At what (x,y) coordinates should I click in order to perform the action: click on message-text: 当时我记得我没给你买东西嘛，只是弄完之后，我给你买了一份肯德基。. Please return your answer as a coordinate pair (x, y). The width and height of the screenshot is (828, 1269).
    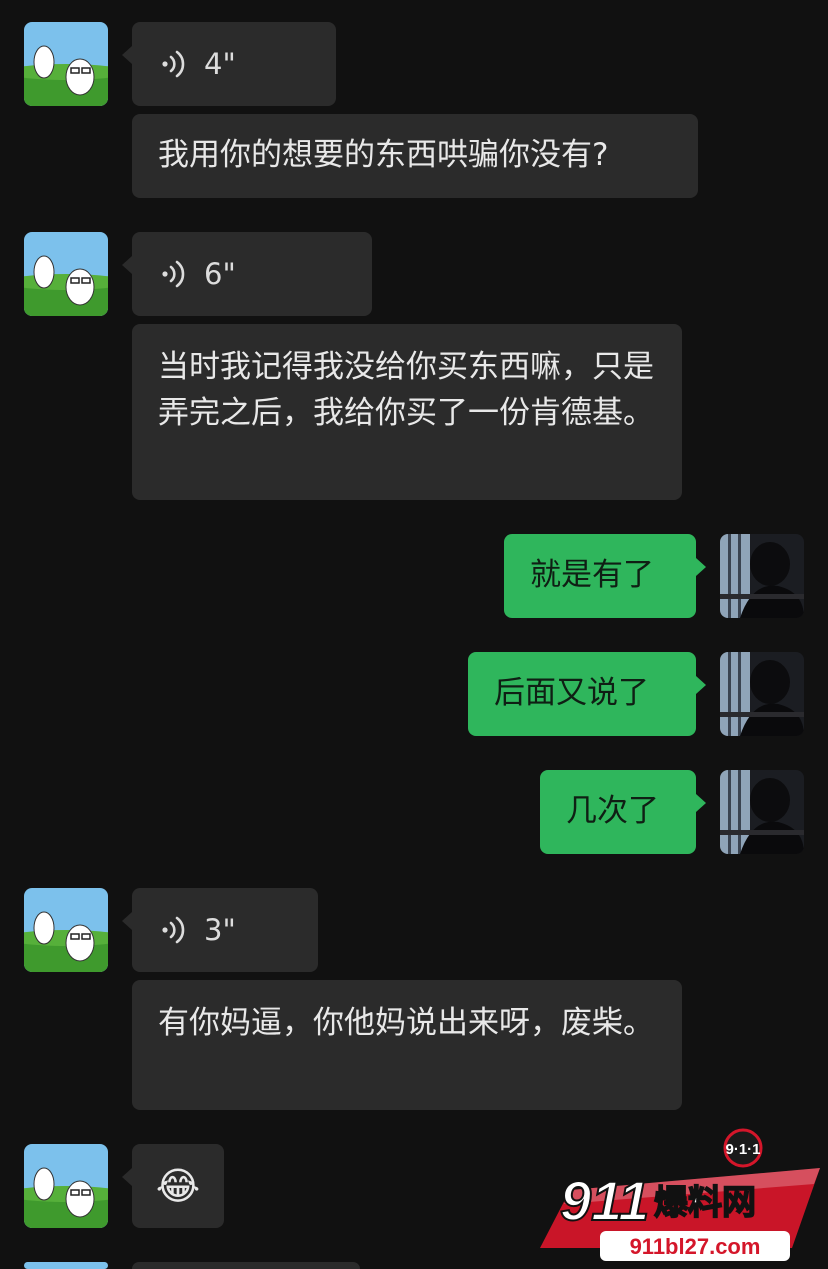
    Looking at the image, I should click on (406, 390).